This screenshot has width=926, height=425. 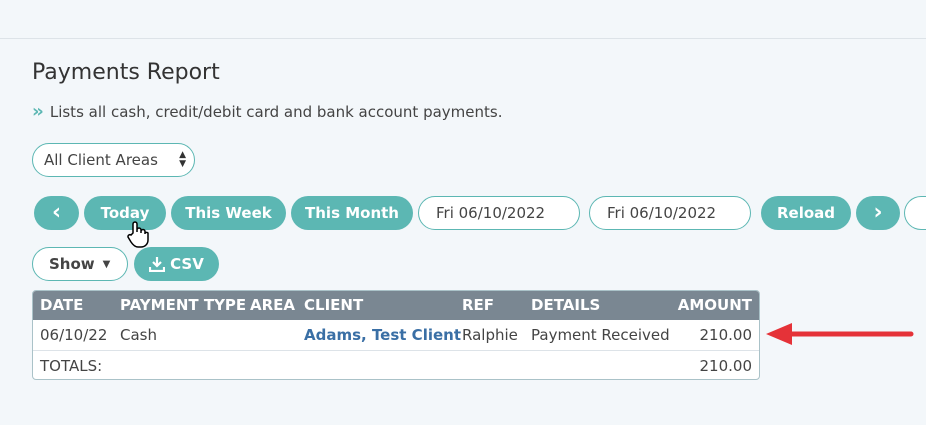 I want to click on download-icon, so click(x=157, y=264).